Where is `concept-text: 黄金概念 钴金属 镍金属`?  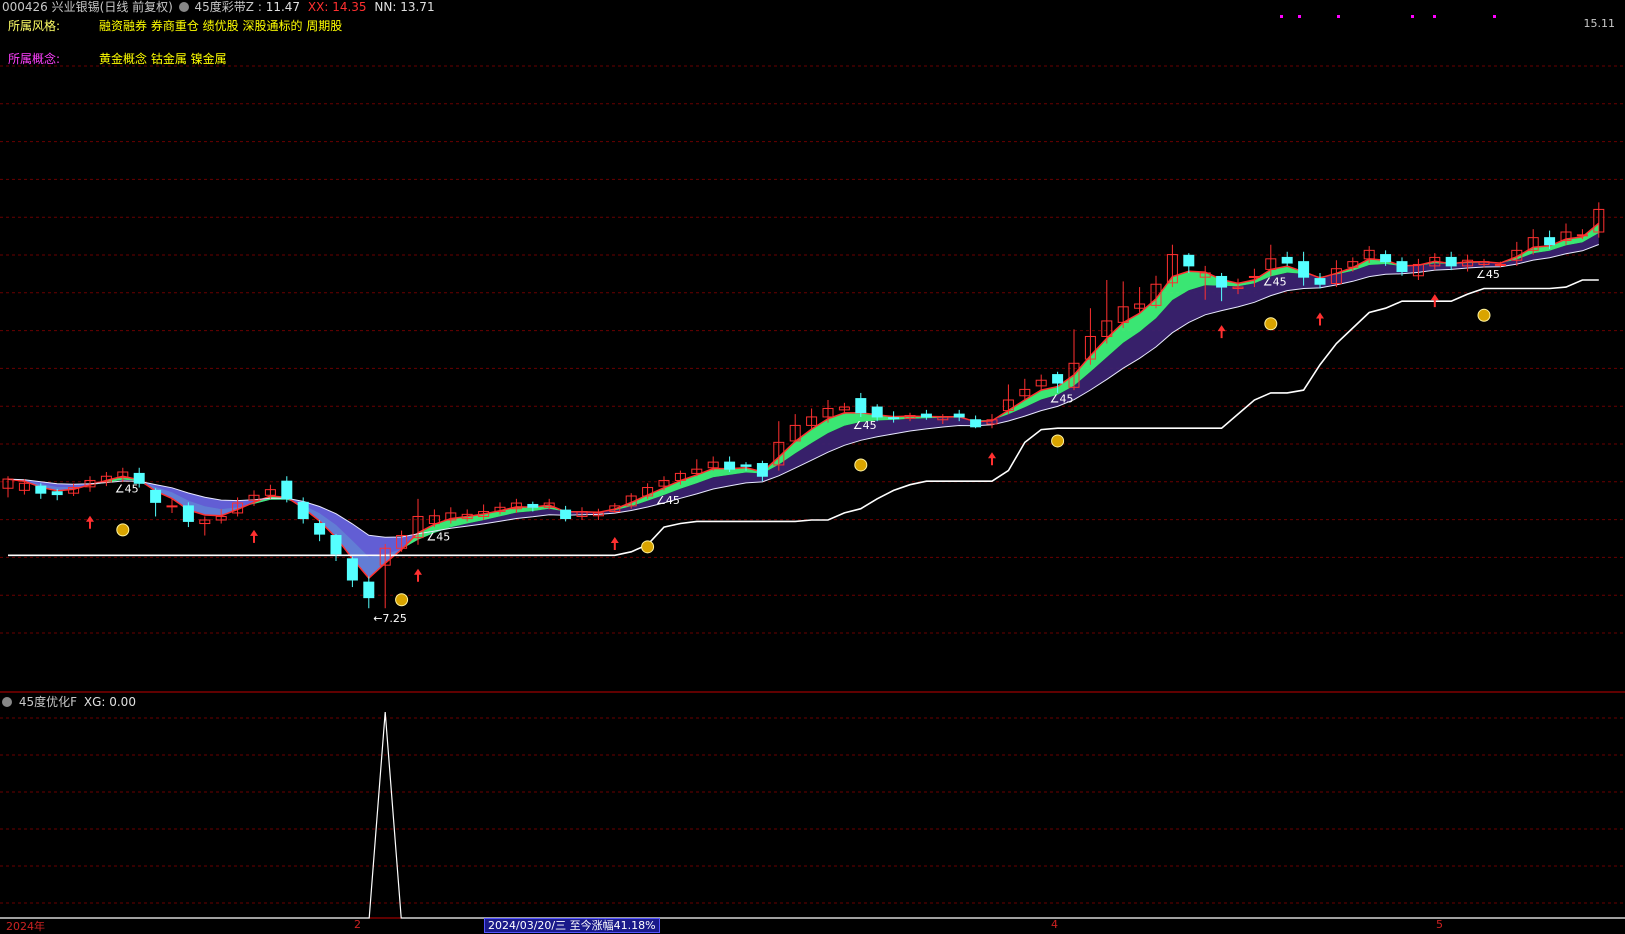
concept-text: 黄金概念 钴金属 镍金属 is located at coordinates (163, 59).